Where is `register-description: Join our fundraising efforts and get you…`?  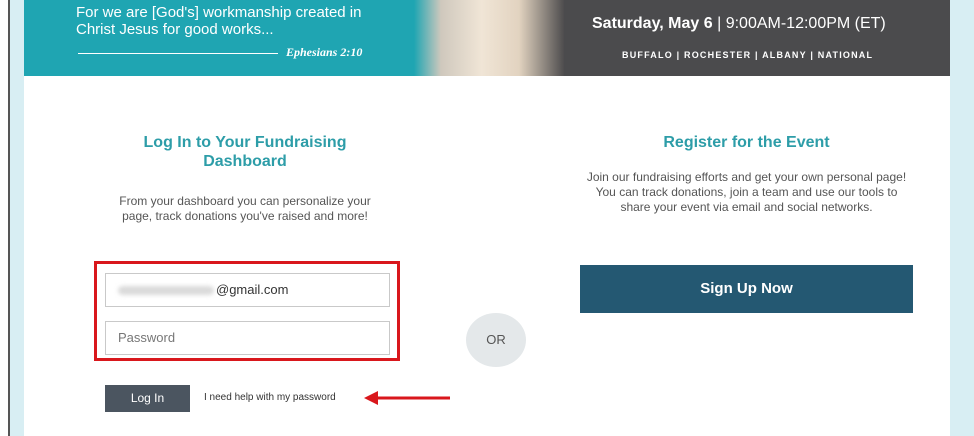
register-description: Join our fundraising efforts and get you… is located at coordinates (746, 192).